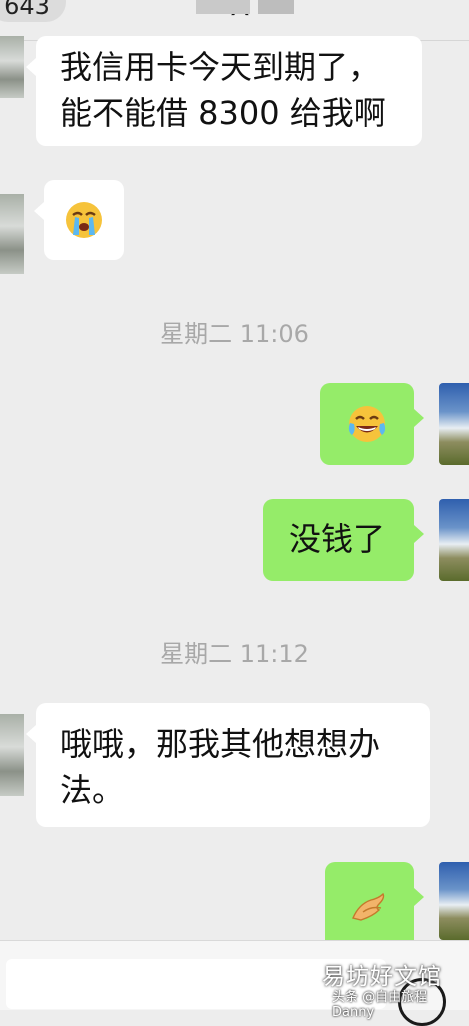  I want to click on message-text-line: 法。, so click(92, 790).